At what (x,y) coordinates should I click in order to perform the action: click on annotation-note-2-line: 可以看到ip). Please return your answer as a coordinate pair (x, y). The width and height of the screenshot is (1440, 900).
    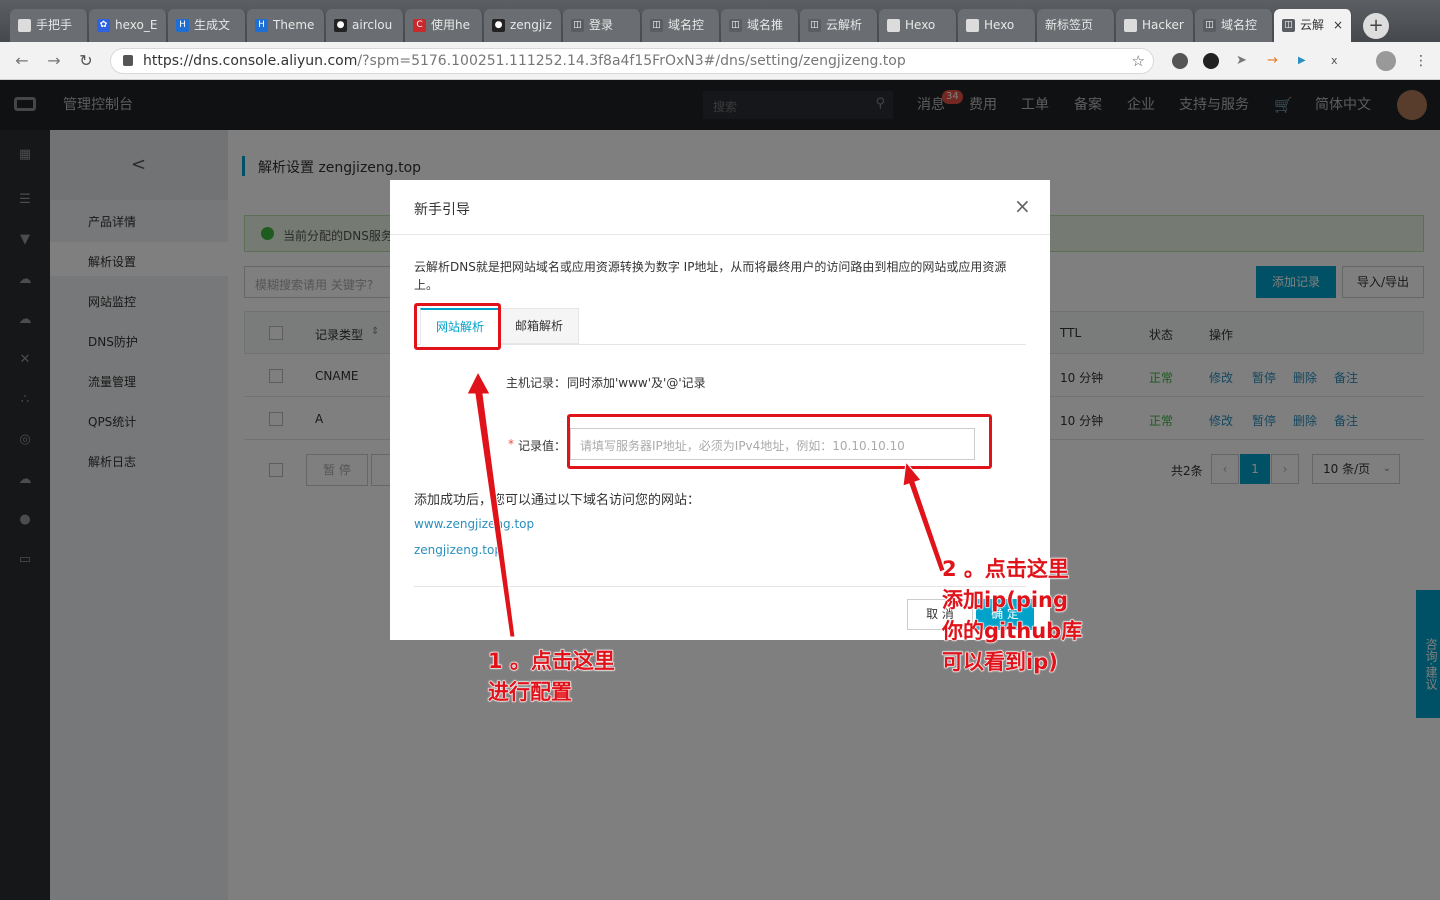
    Looking at the image, I should click on (999, 662).